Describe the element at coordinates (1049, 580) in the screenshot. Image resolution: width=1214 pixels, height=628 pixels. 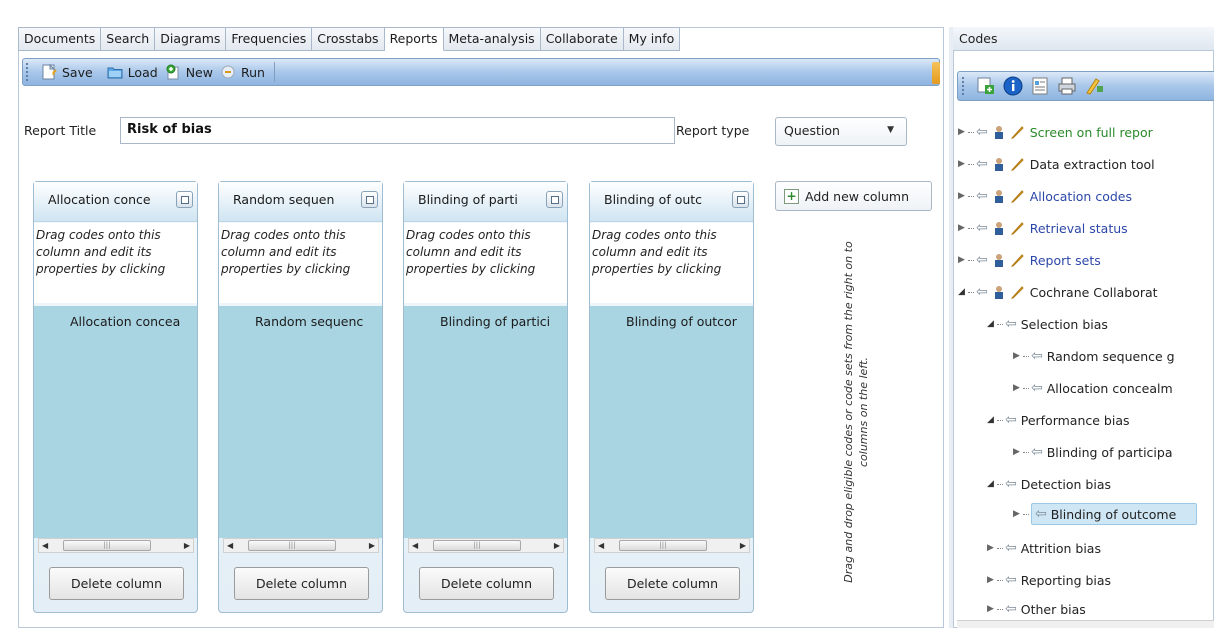
I see `tree-item-reporting-bias: ▶ ⇦ Reporting bias` at that location.